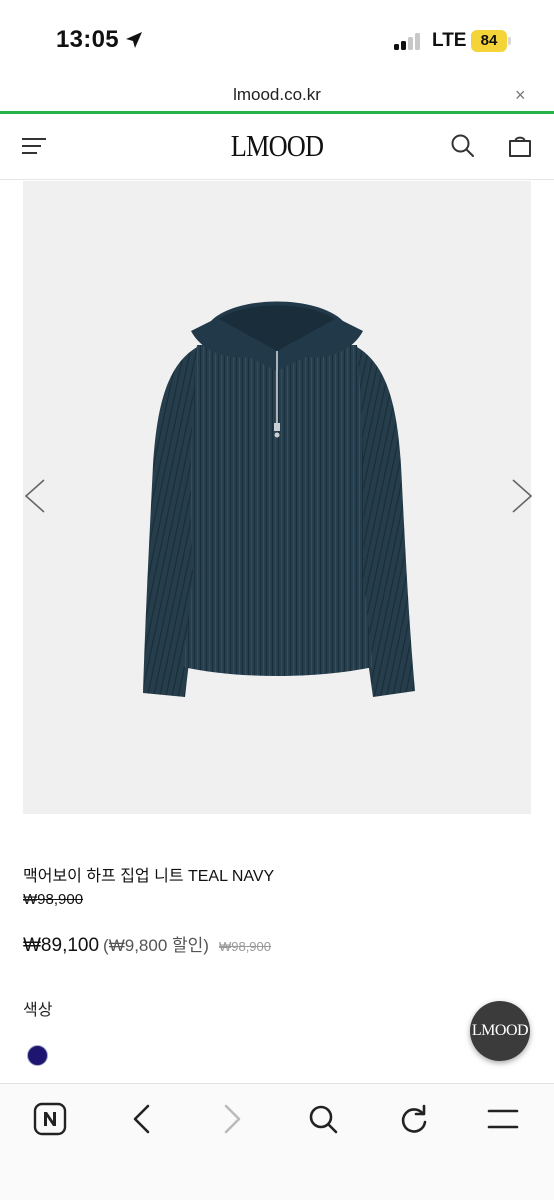 This screenshot has width=554, height=1200. I want to click on sale-price: ₩89,100, so click(61, 945).